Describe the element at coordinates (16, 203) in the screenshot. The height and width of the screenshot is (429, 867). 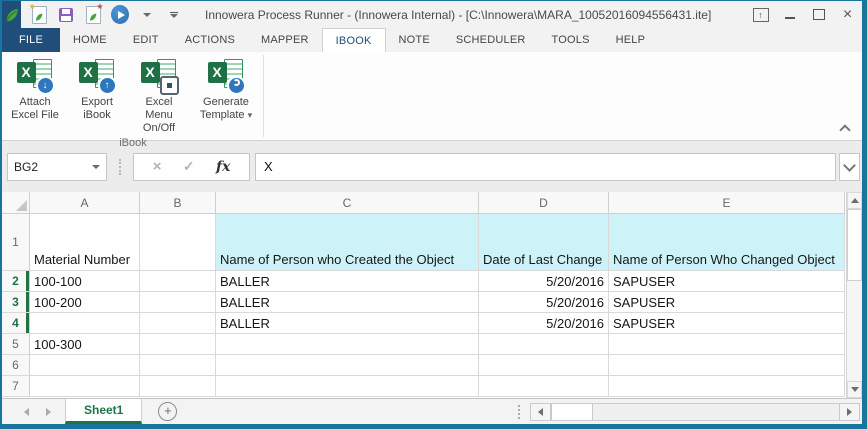
I see `select-all-button` at that location.